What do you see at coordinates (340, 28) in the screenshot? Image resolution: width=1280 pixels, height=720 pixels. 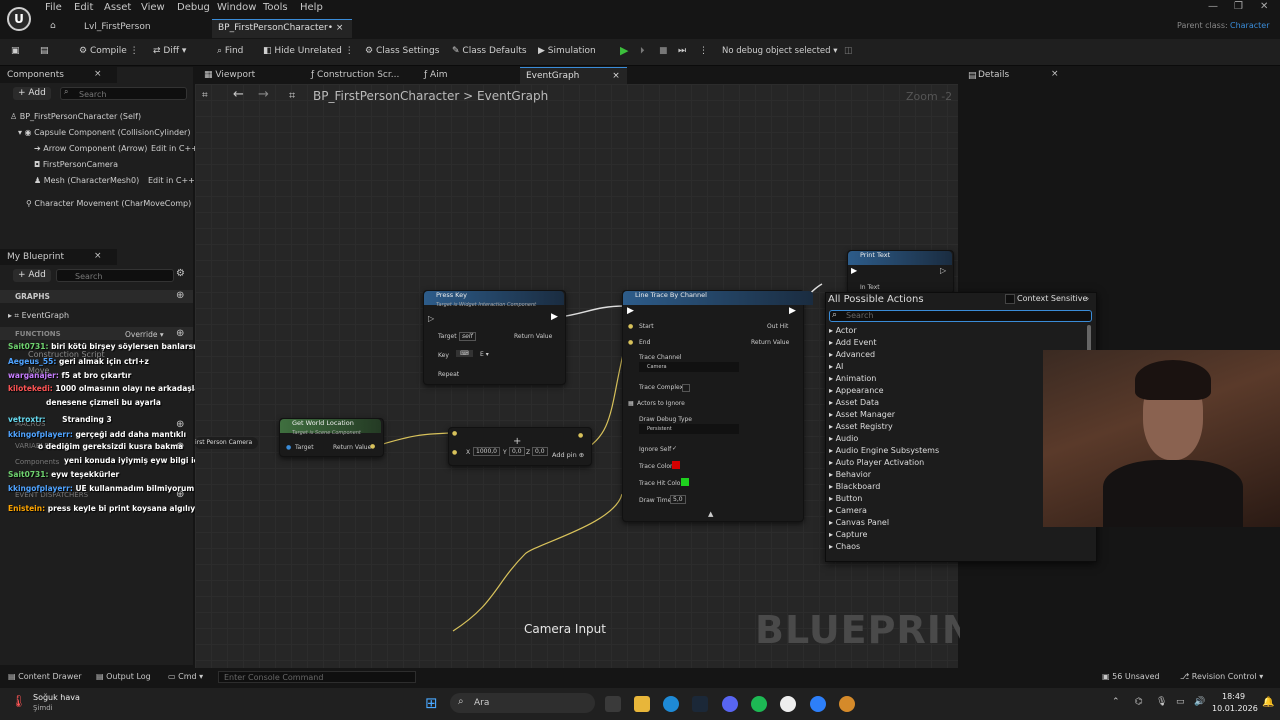 I see `close-icon: ×` at bounding box center [340, 28].